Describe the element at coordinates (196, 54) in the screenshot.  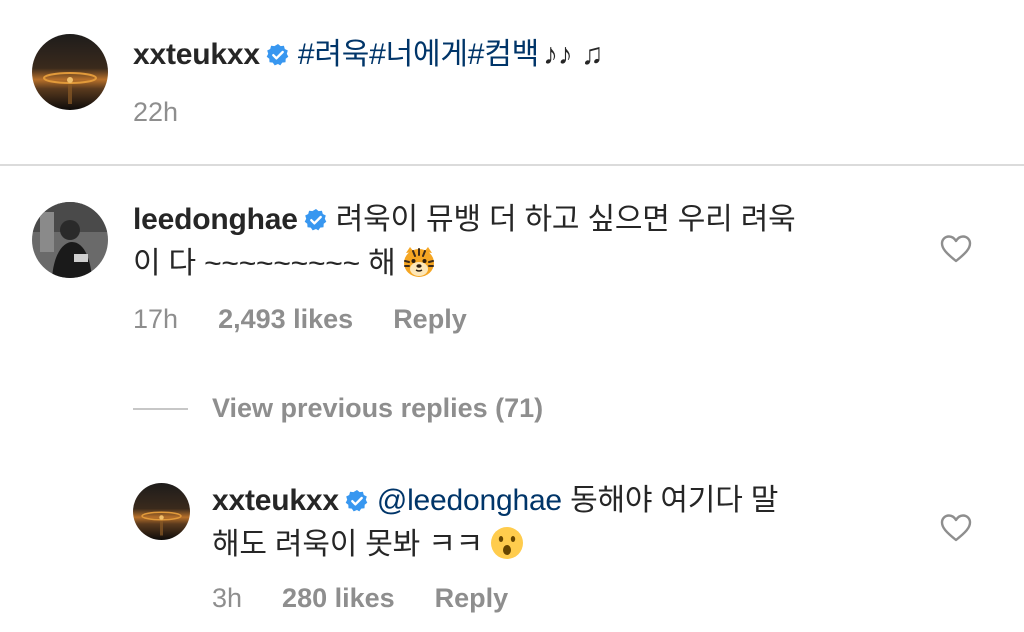
I see `post-author-username: xxteukxx` at that location.